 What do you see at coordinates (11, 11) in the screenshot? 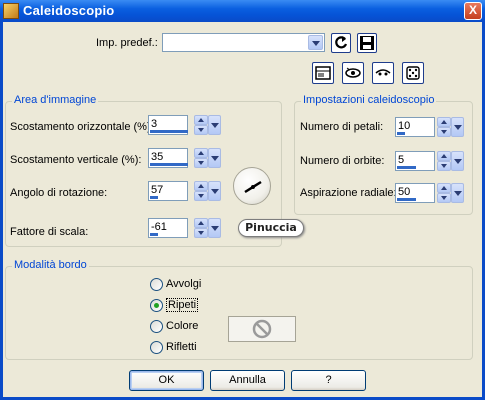
I see `app-icon` at bounding box center [11, 11].